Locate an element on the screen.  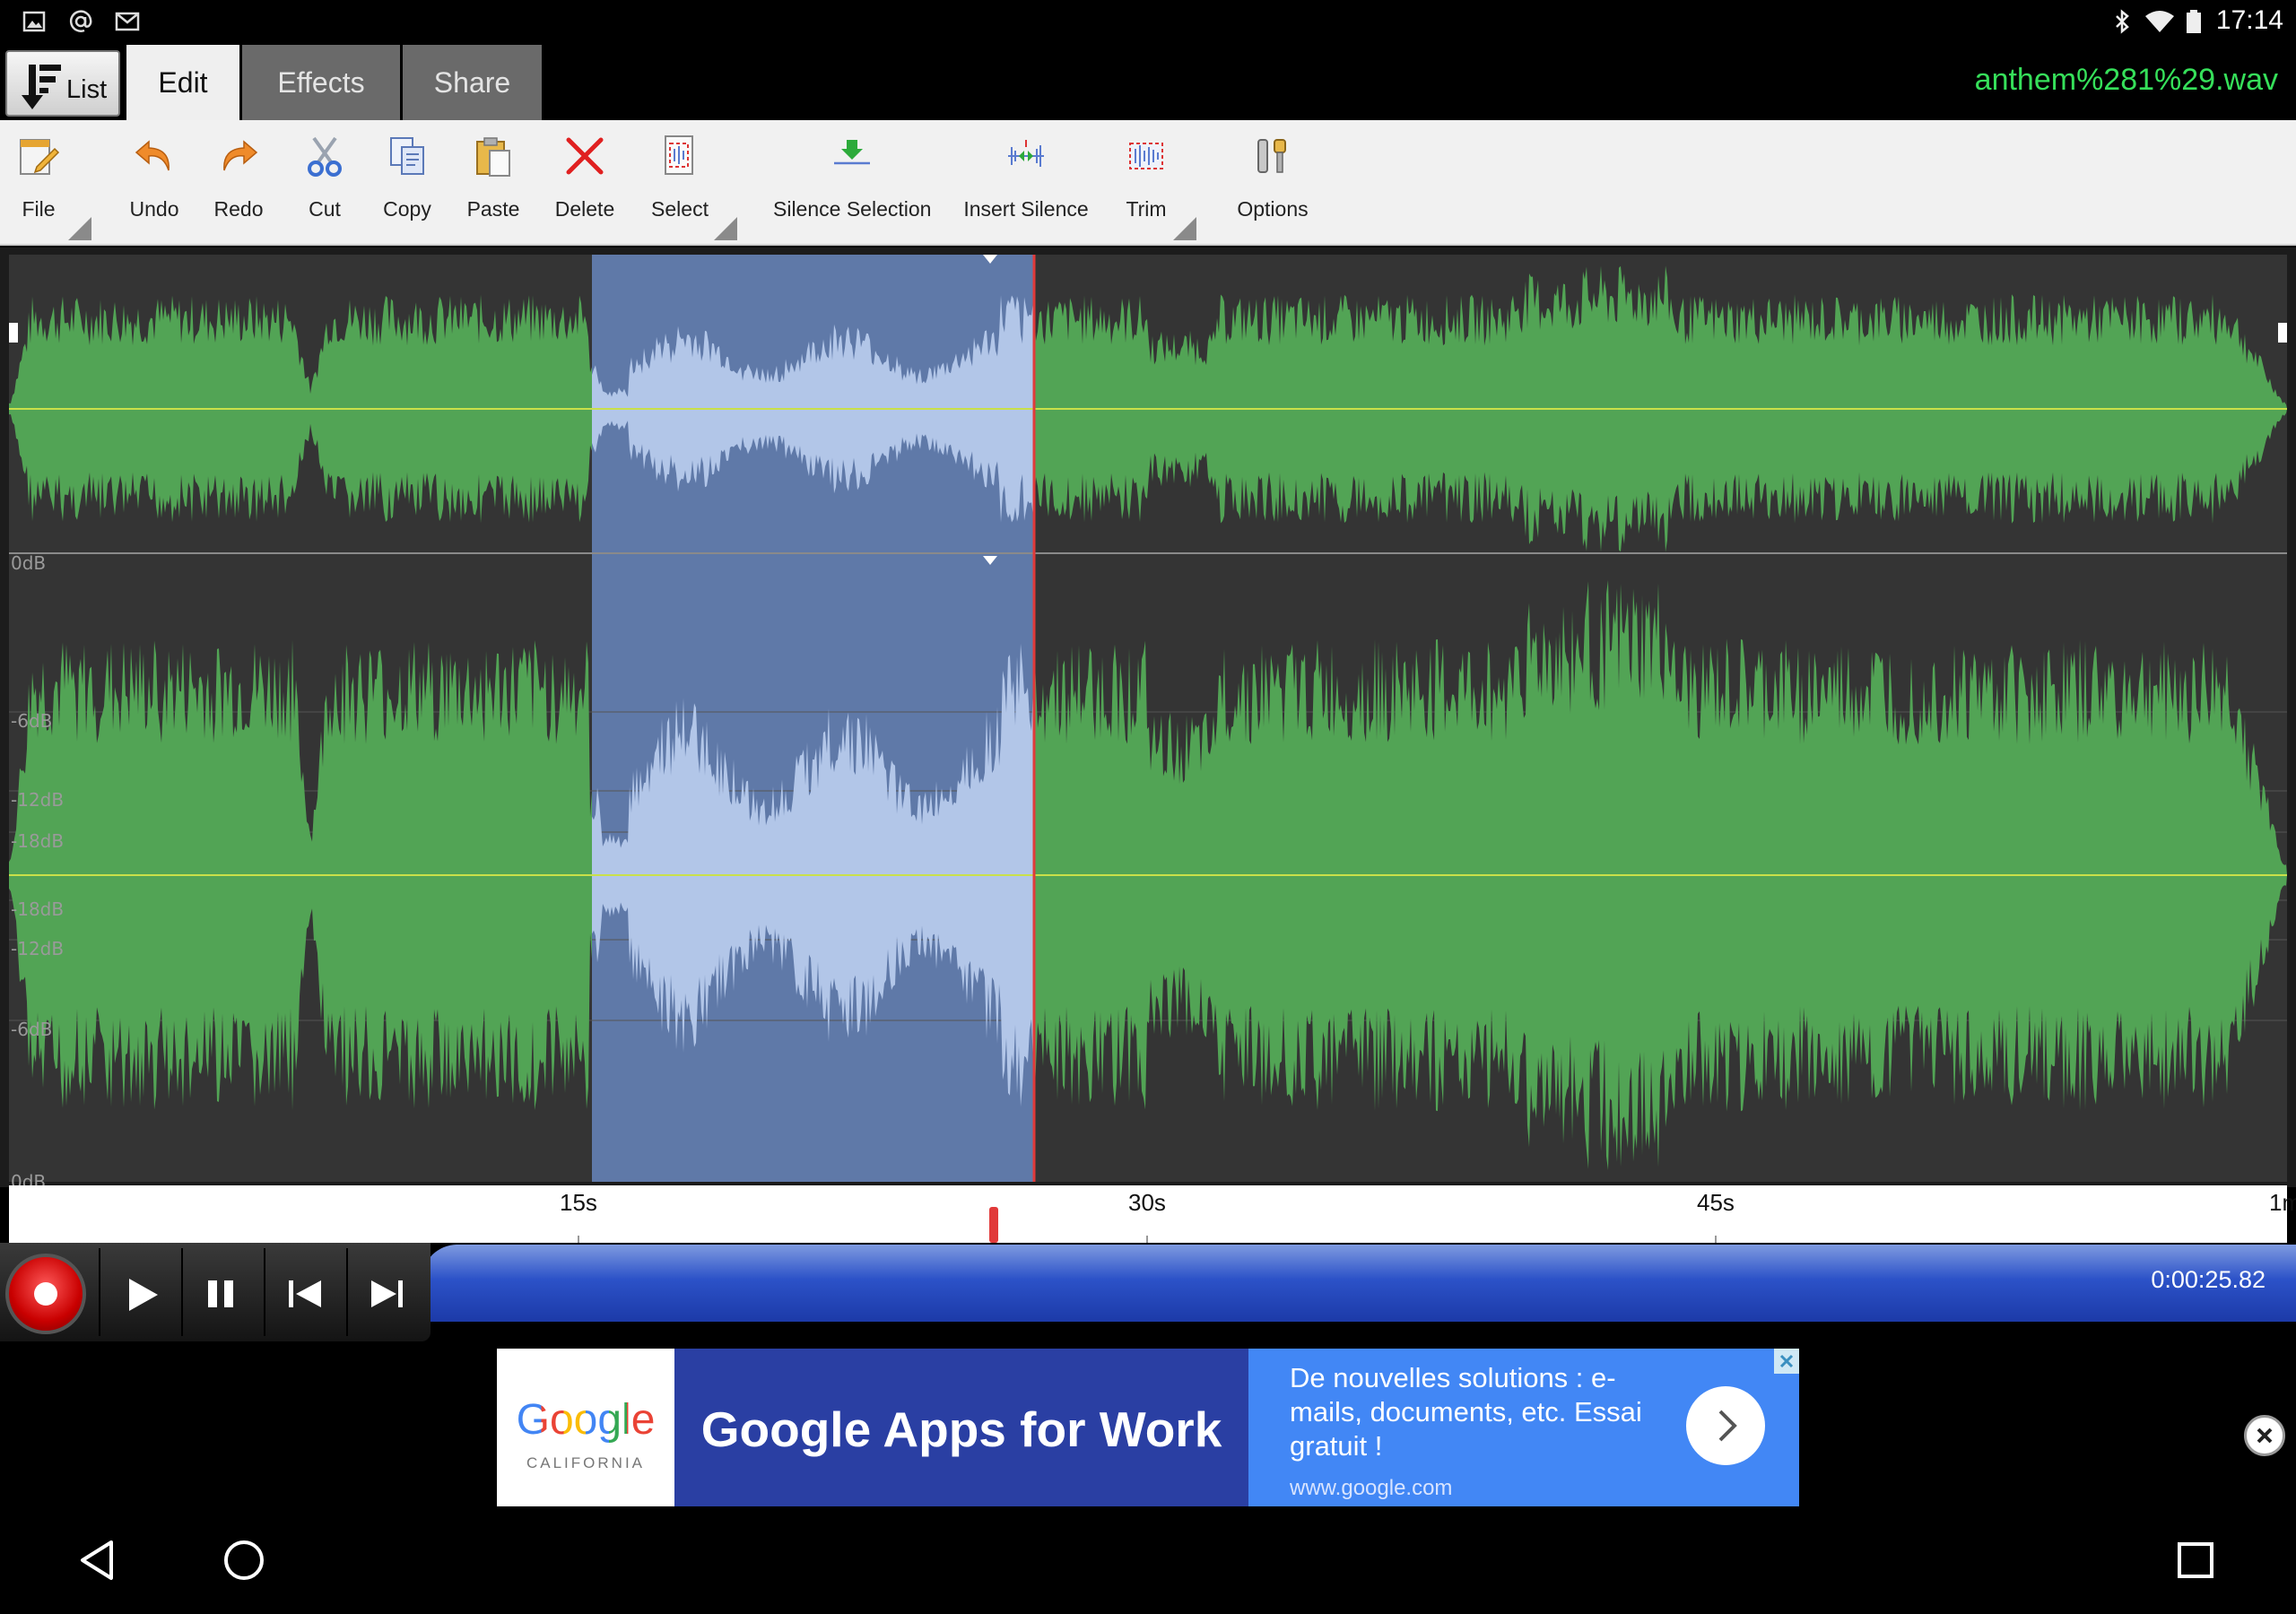
bluetooth-icon is located at coordinates (2122, 21).